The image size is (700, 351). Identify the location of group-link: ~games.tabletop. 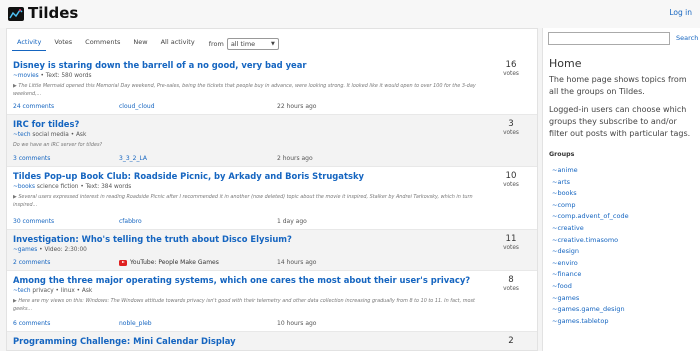
(590, 323).